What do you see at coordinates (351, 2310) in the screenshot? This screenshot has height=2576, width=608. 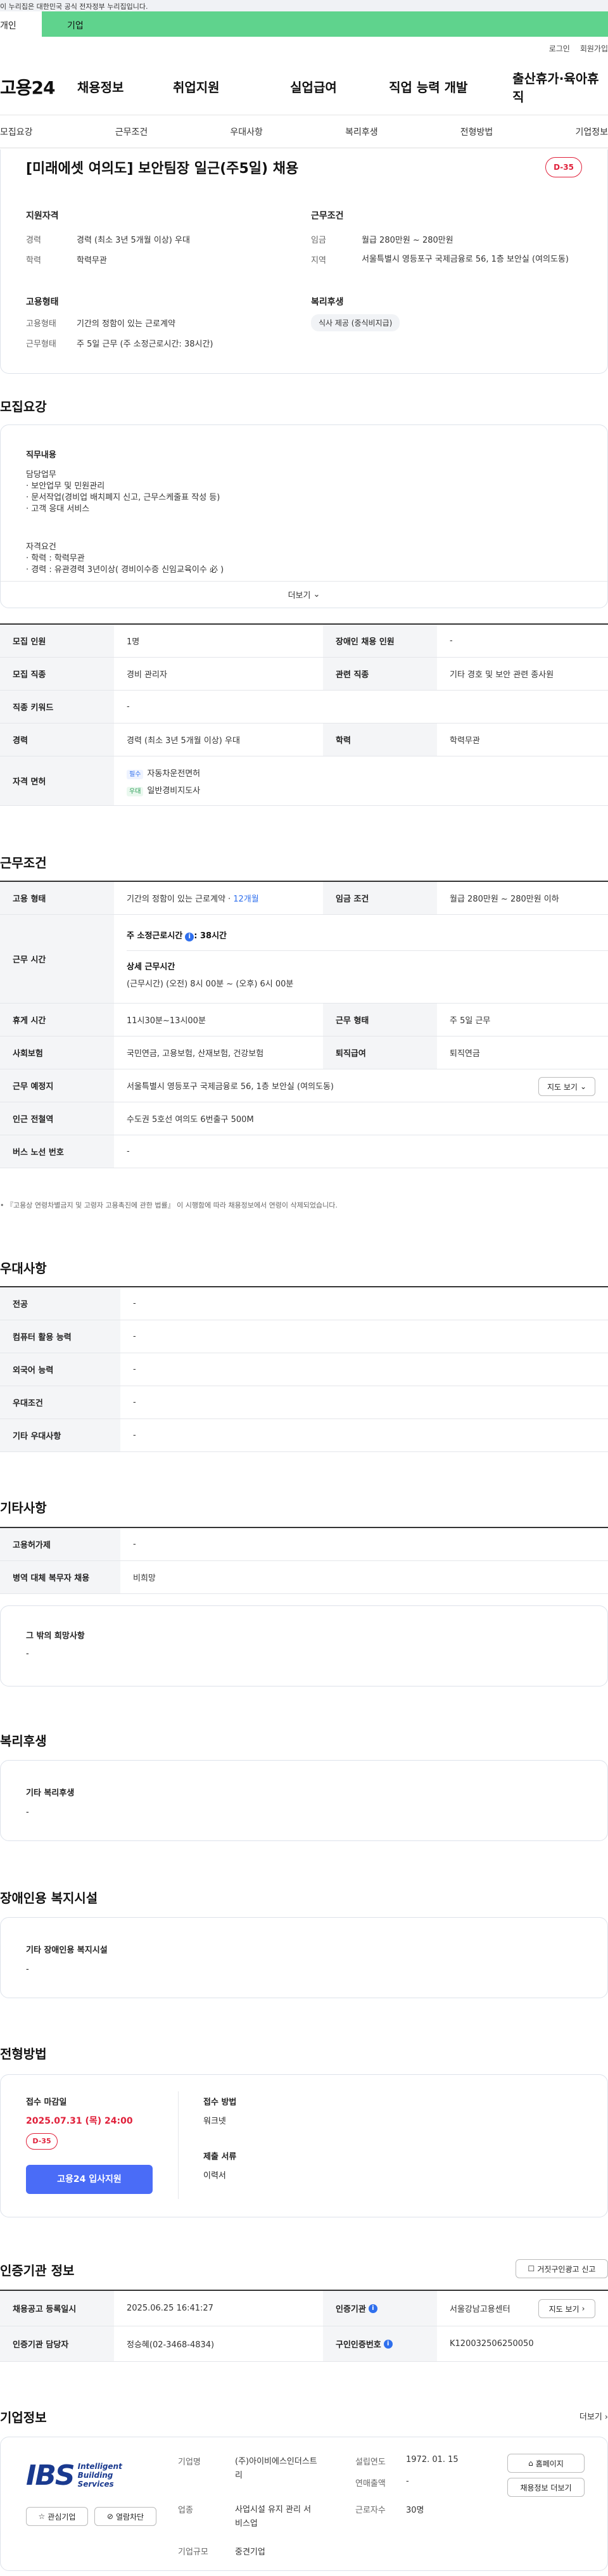 I see `org-label: 인증기관` at bounding box center [351, 2310].